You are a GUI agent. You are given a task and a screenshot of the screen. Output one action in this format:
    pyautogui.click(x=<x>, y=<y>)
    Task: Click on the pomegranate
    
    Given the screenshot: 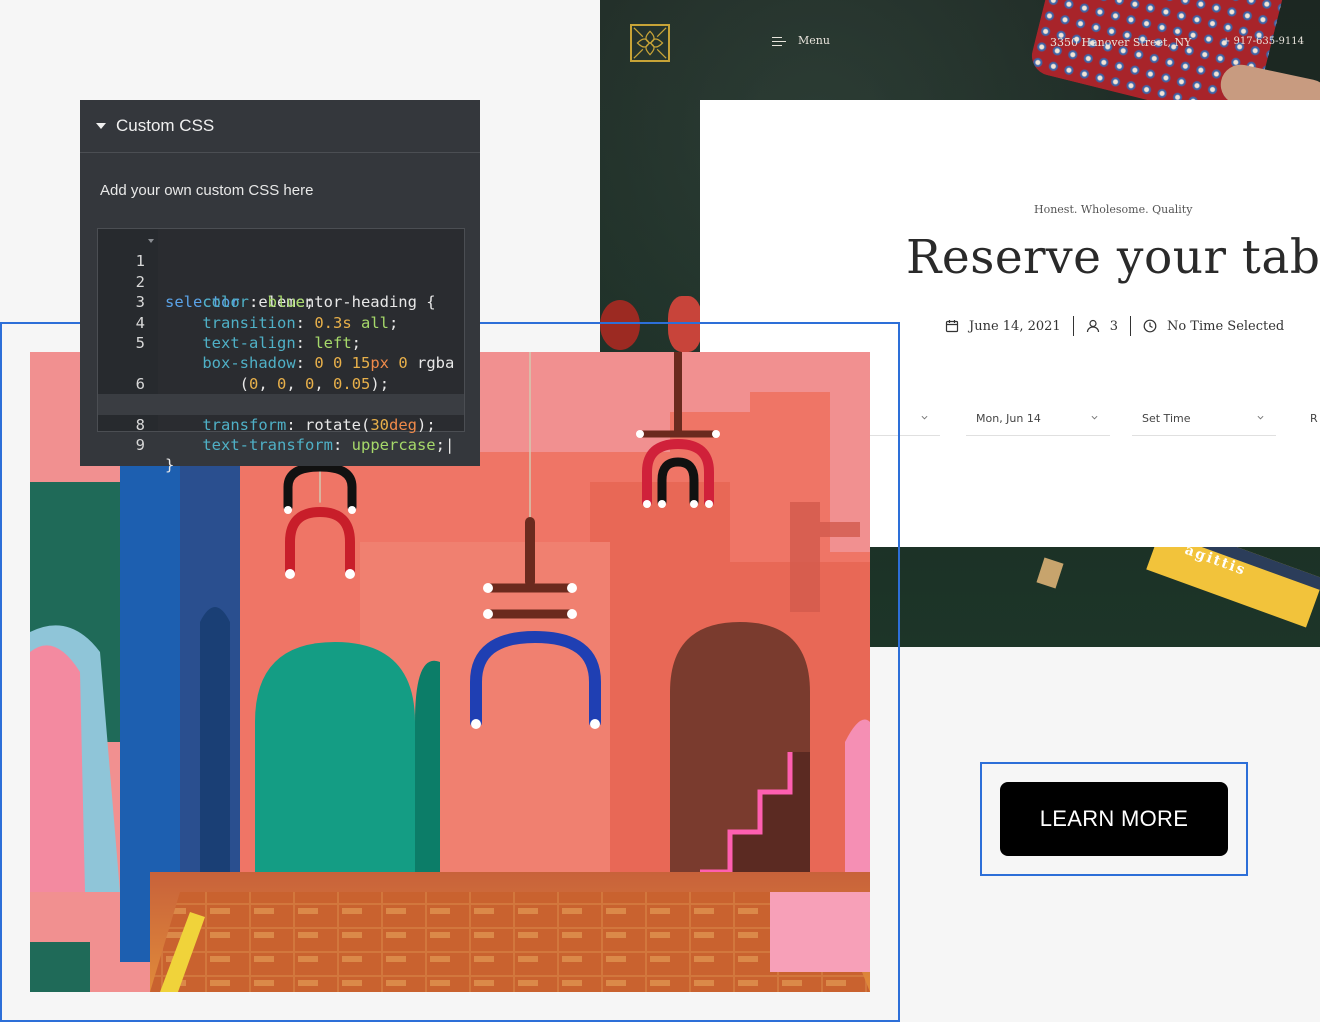 What is the action you would take?
    pyautogui.click(x=620, y=325)
    